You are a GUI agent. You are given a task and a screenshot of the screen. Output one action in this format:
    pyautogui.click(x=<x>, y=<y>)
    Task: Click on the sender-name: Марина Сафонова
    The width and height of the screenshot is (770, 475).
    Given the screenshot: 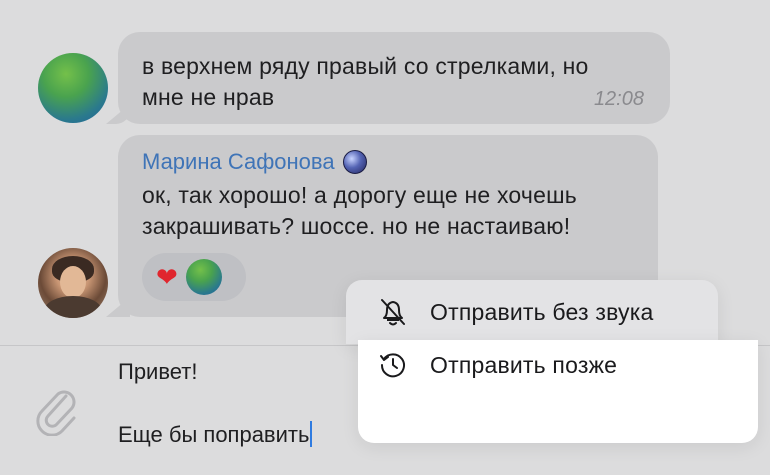 What is the action you would take?
    pyautogui.click(x=254, y=162)
    